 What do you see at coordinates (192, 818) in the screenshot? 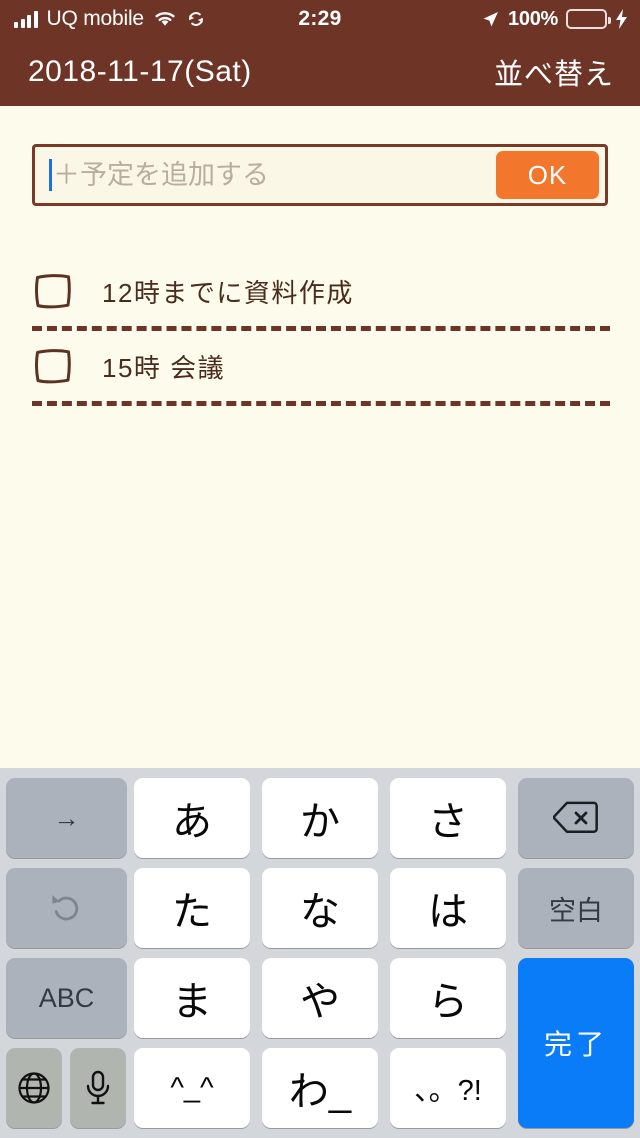
I see `key-a: あ` at bounding box center [192, 818].